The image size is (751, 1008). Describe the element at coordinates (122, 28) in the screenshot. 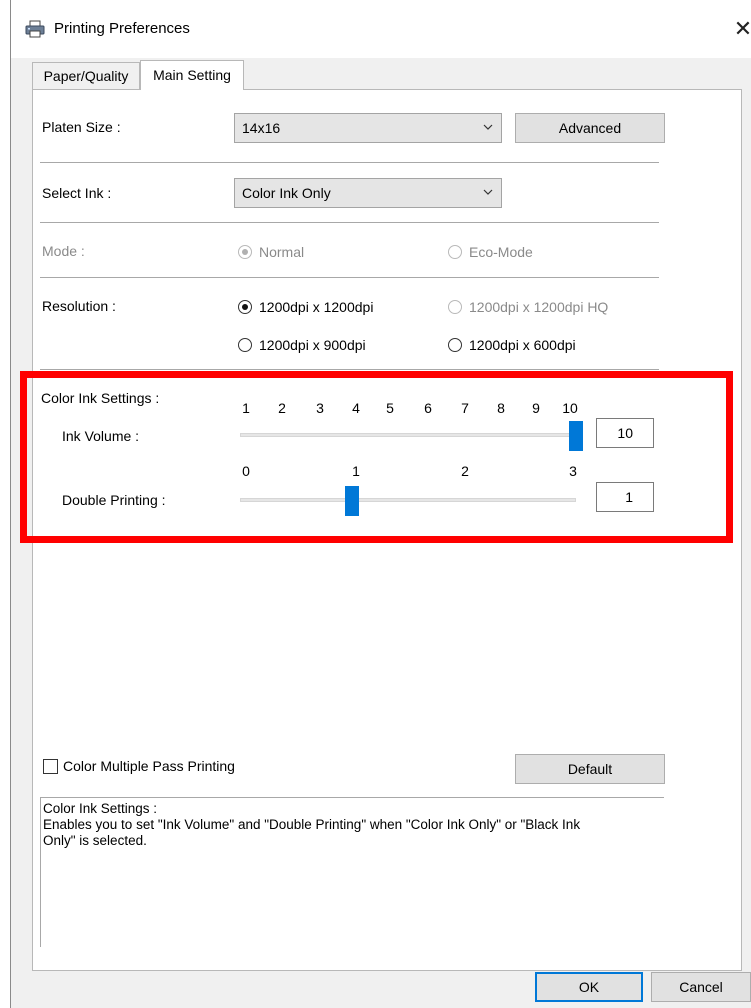

I see `window-title: Printing Preferences` at that location.